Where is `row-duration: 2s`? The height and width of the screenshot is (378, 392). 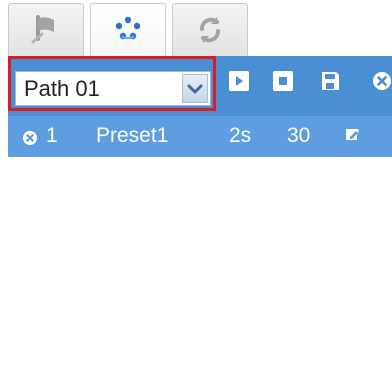
row-duration: 2s is located at coordinates (240, 135).